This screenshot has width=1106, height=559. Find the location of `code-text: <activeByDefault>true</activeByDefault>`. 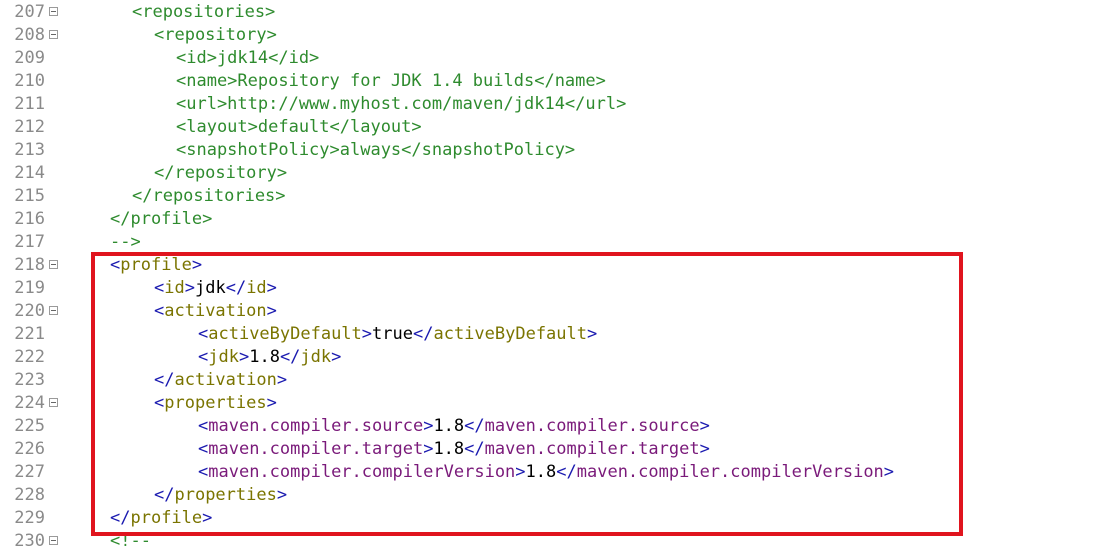

code-text: <activeByDefault>true</activeByDefault> is located at coordinates (397, 334).